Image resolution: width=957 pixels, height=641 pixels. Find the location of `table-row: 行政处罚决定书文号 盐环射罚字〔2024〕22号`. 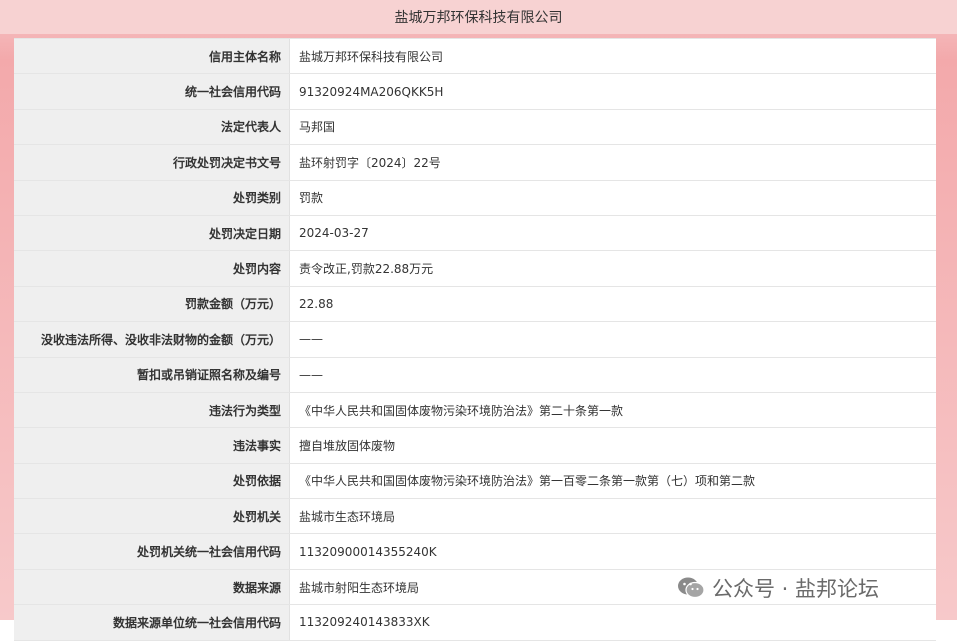

table-row: 行政处罚决定书文号 盐环射罚字〔2024〕22号 is located at coordinates (475, 163).